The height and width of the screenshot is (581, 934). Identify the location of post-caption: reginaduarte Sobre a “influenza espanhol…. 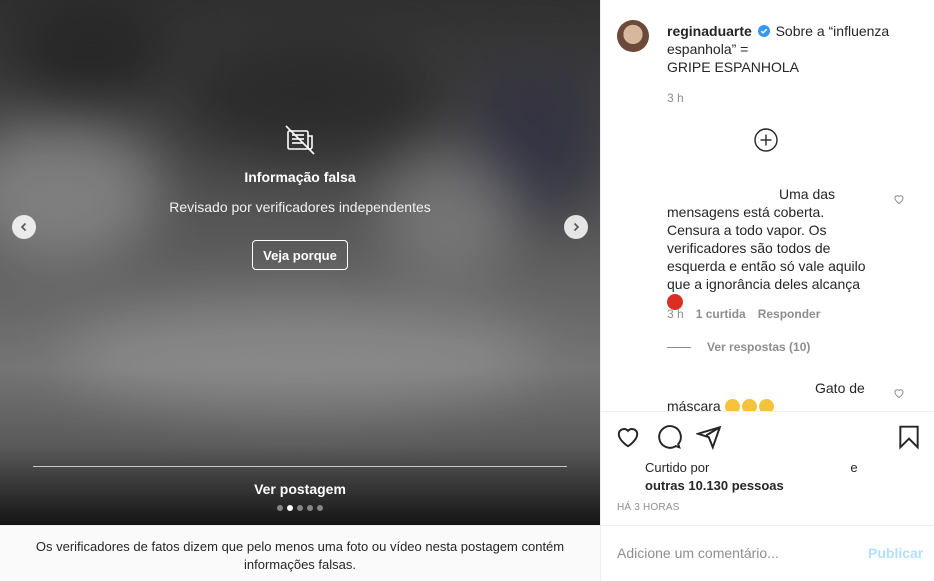
(792, 49).